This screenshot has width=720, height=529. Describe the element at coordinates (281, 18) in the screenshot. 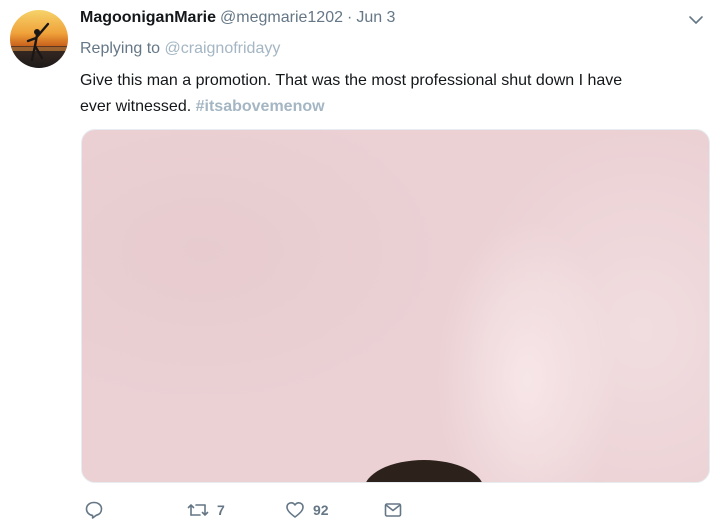

I see `user-handle: @megmarie1202` at that location.